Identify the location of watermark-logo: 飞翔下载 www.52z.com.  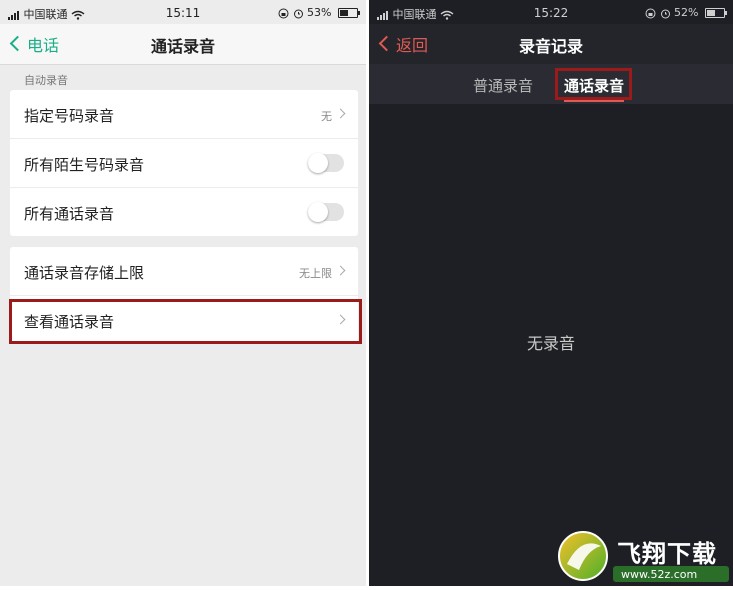
(645, 556).